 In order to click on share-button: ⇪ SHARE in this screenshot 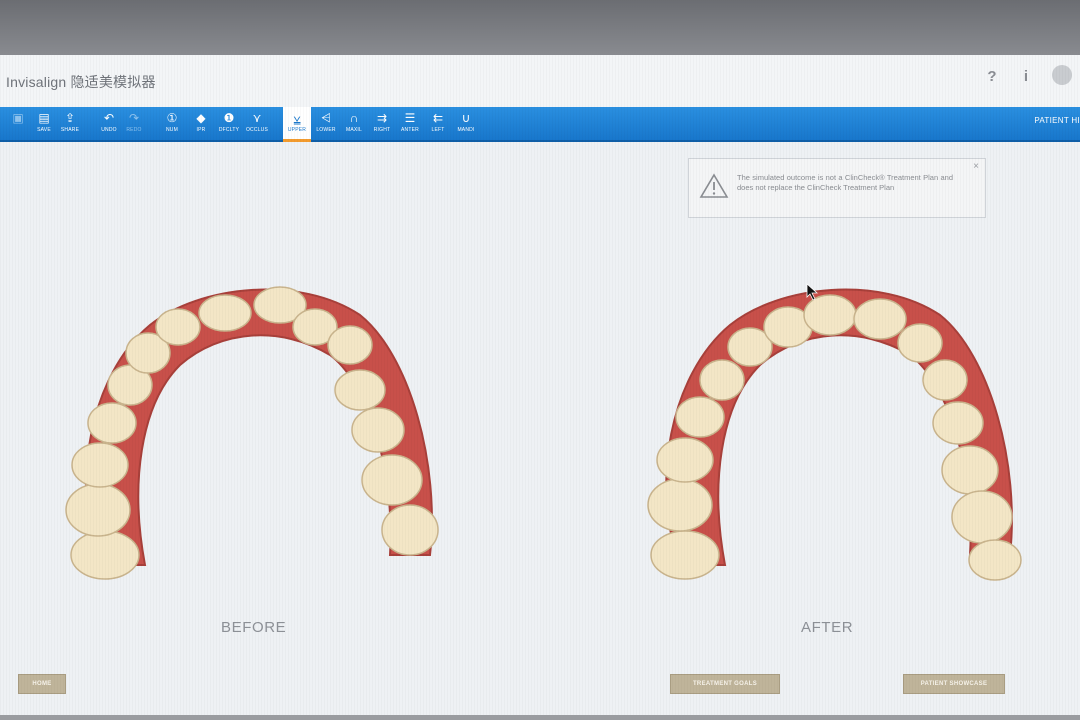, I will do `click(70, 123)`.